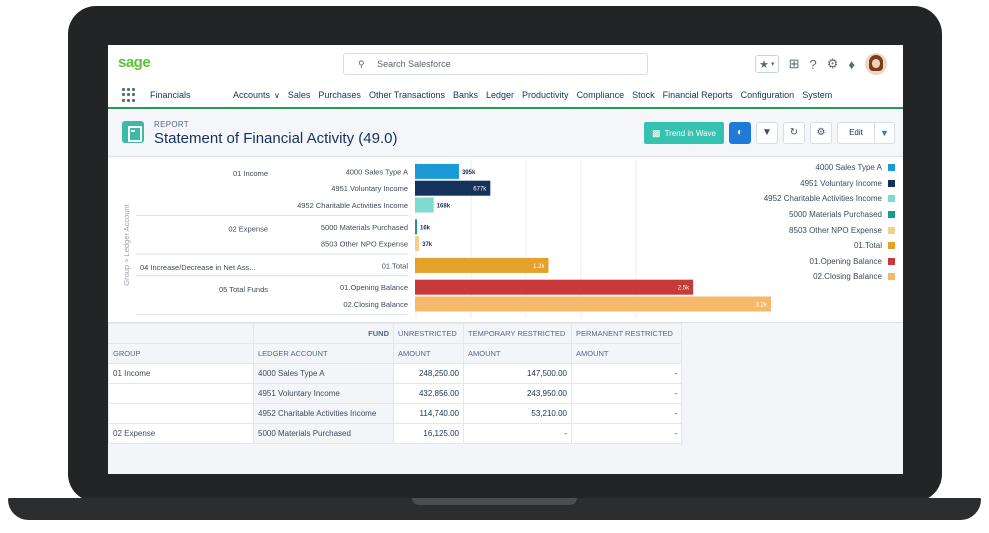 The width and height of the screenshot is (989, 533). Describe the element at coordinates (407, 95) in the screenshot. I see `nav-item-other-transactions: Other Transactions` at that location.